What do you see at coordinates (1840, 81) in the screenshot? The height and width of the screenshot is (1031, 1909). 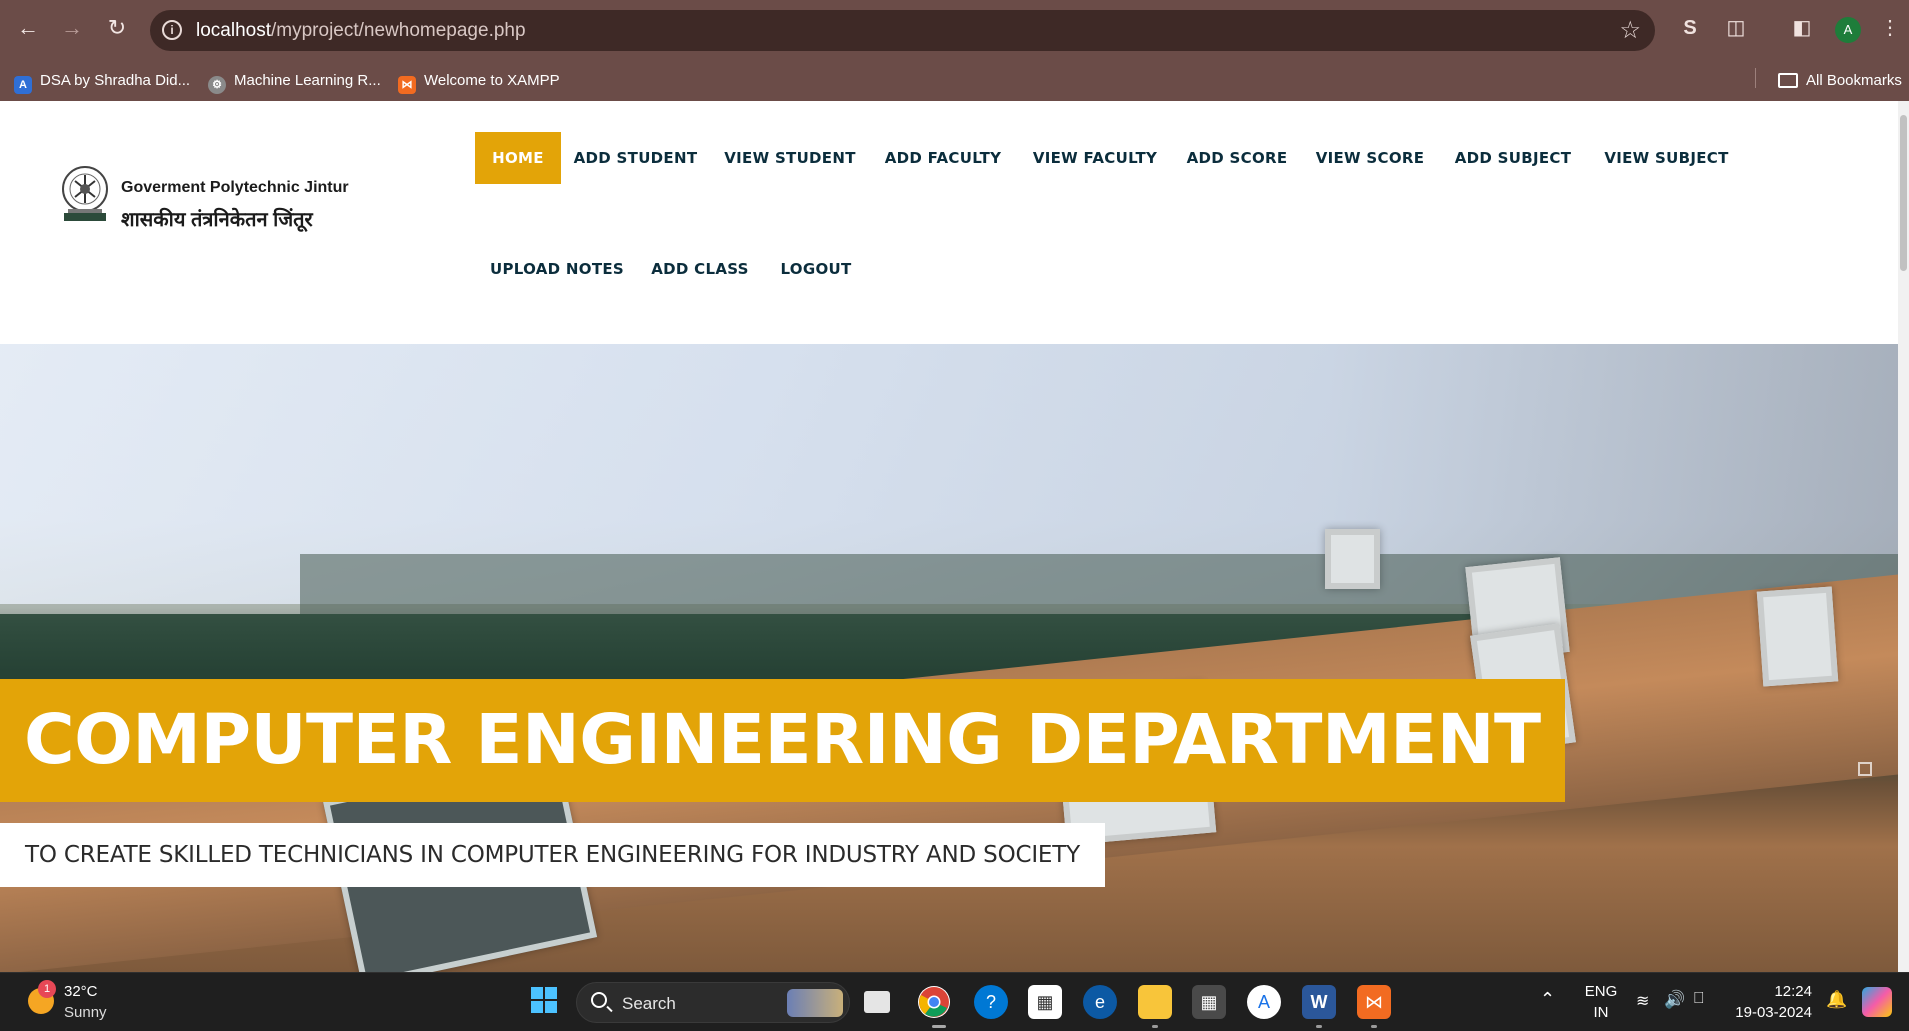 I see `all-bookmarks: All Bookmarks` at bounding box center [1840, 81].